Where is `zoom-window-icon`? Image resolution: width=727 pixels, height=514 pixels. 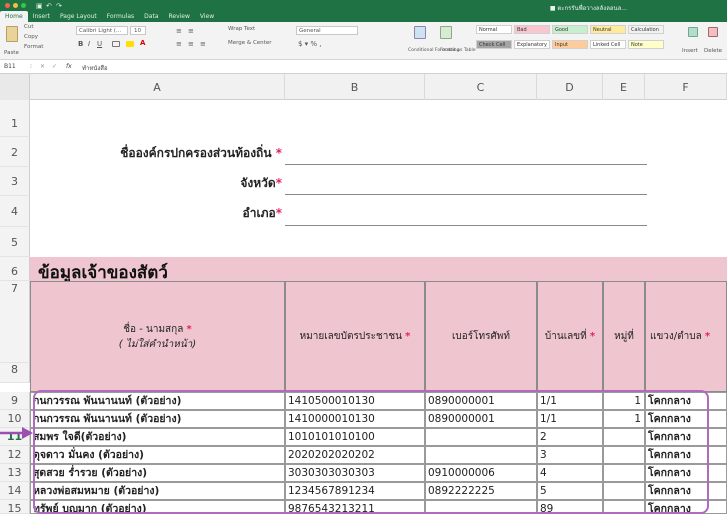 zoom-window-icon is located at coordinates (23, 5).